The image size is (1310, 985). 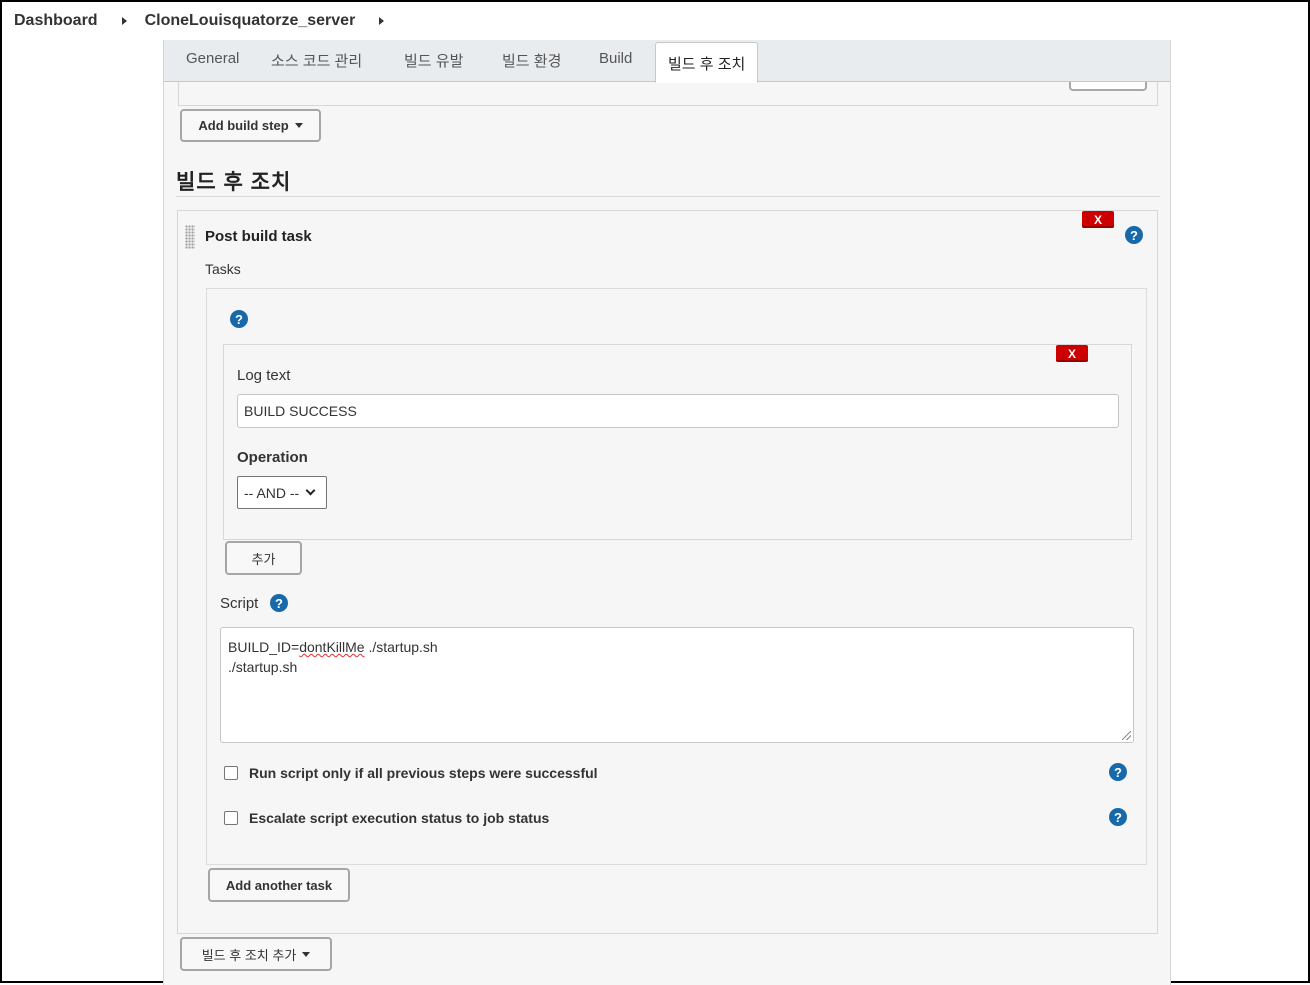 What do you see at coordinates (332, 647) in the screenshot?
I see `script-line-1-flagged: dontKillMe` at bounding box center [332, 647].